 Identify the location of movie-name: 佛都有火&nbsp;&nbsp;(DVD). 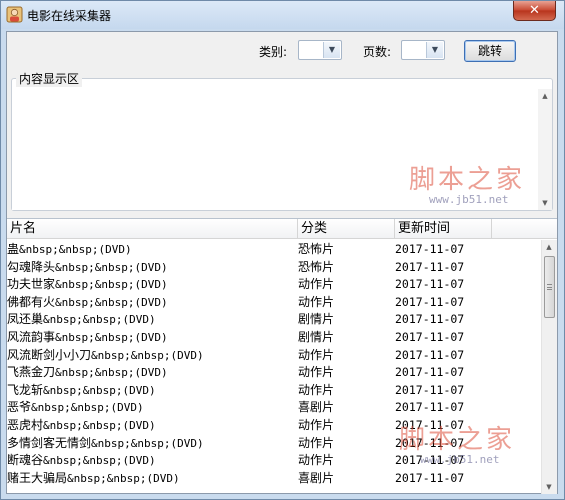
(152, 302).